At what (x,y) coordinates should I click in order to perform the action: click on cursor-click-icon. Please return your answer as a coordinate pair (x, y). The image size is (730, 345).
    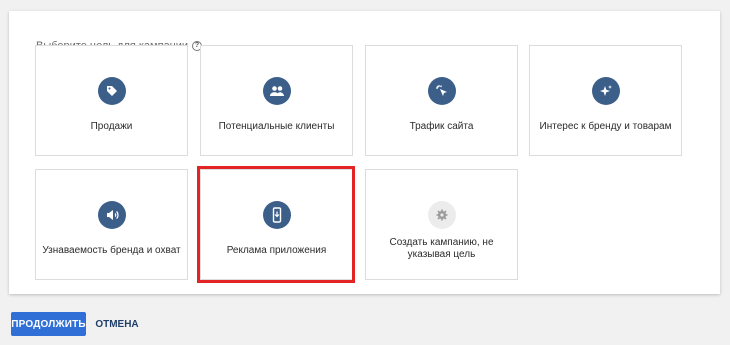
    Looking at the image, I should click on (441, 91).